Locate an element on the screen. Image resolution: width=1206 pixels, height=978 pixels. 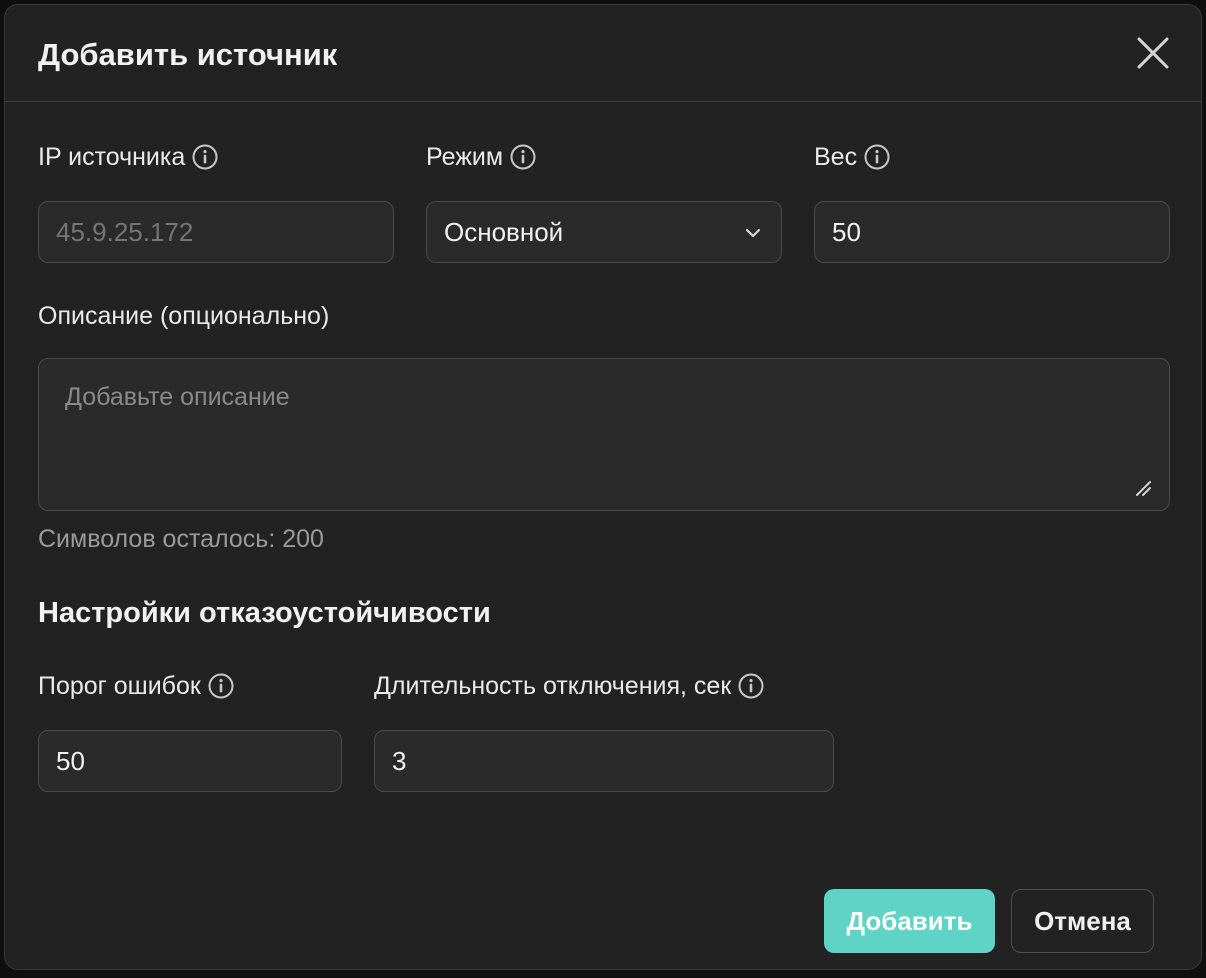
description-label-text: Описание (опционально) is located at coordinates (184, 316).